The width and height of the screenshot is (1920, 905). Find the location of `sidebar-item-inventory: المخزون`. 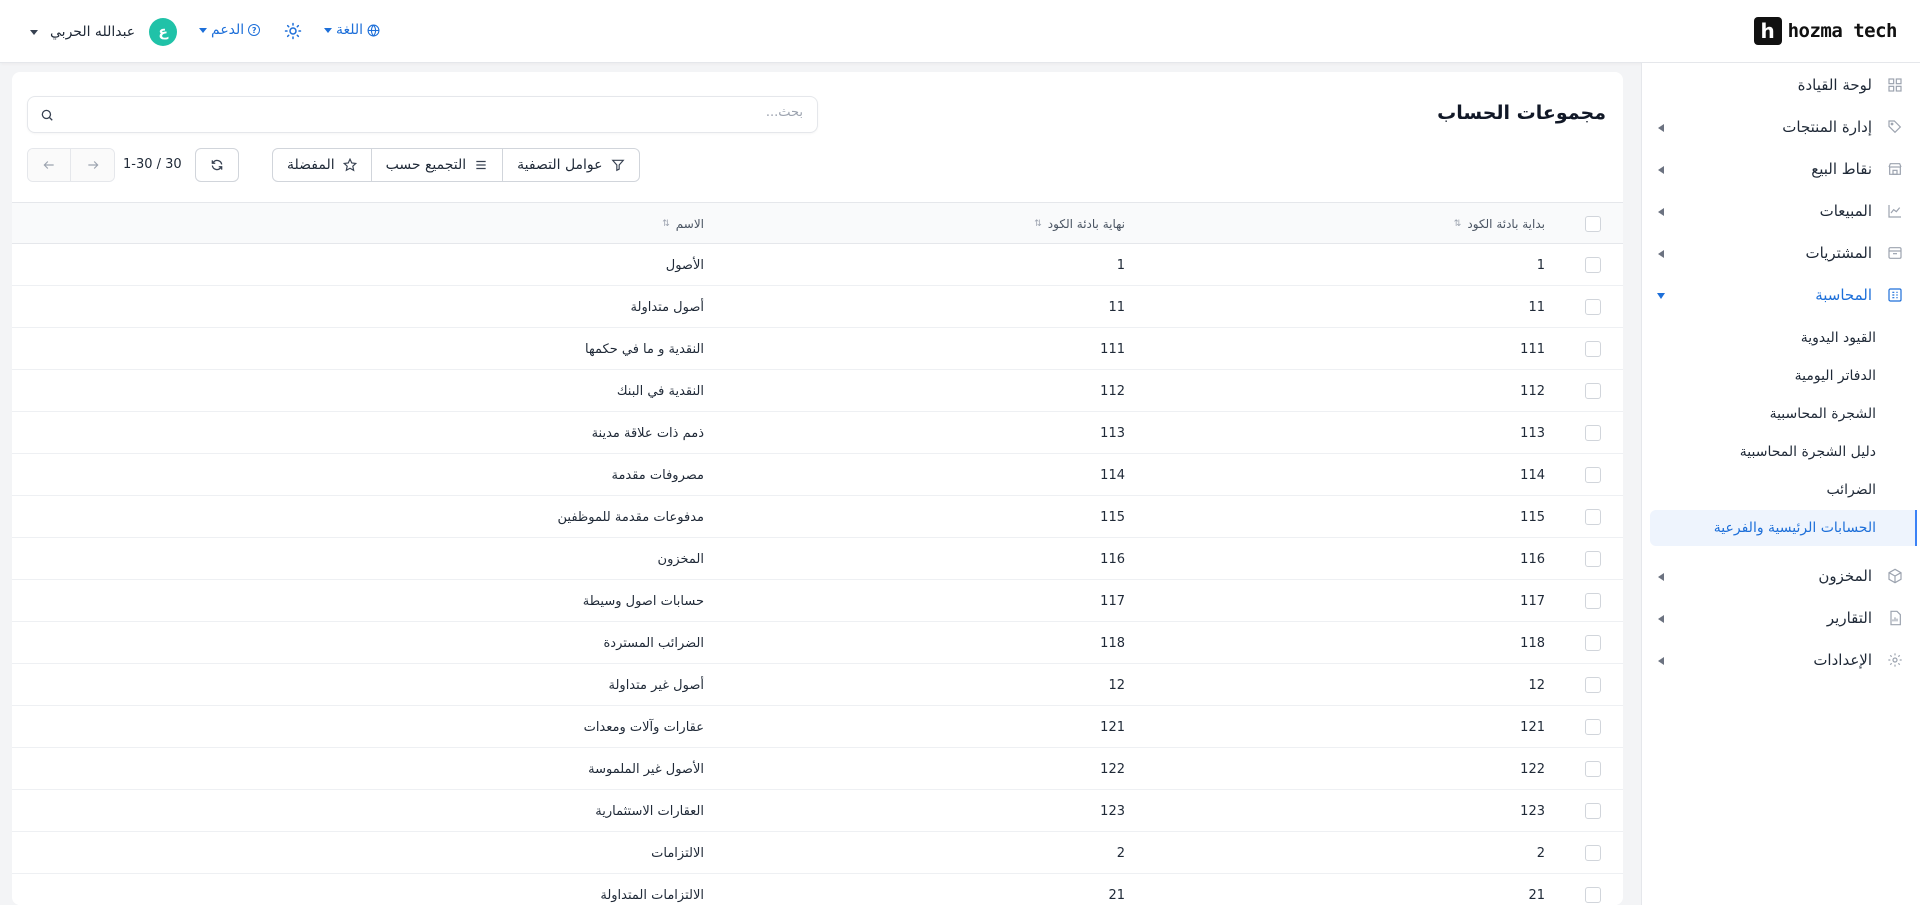

sidebar-item-inventory: المخزون is located at coordinates (1780, 576).